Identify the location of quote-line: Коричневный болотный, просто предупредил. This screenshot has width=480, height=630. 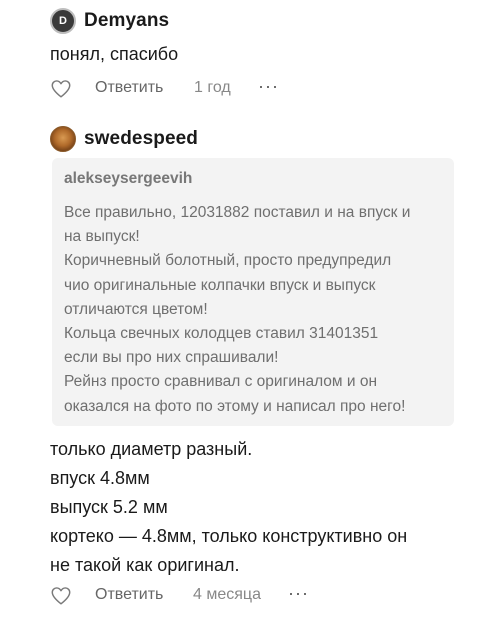
(228, 261).